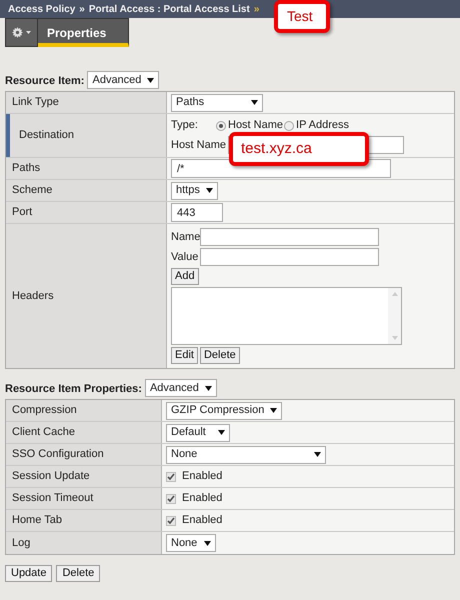  Describe the element at coordinates (83, 32) in the screenshot. I see `tab: Properties` at that location.